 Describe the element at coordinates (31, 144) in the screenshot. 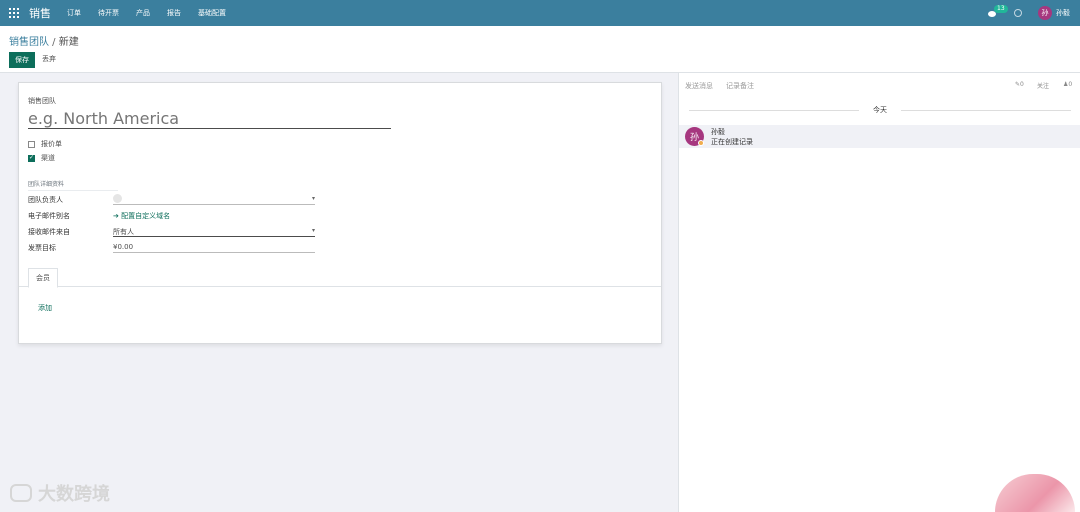

I see `quotations-checkbox` at that location.